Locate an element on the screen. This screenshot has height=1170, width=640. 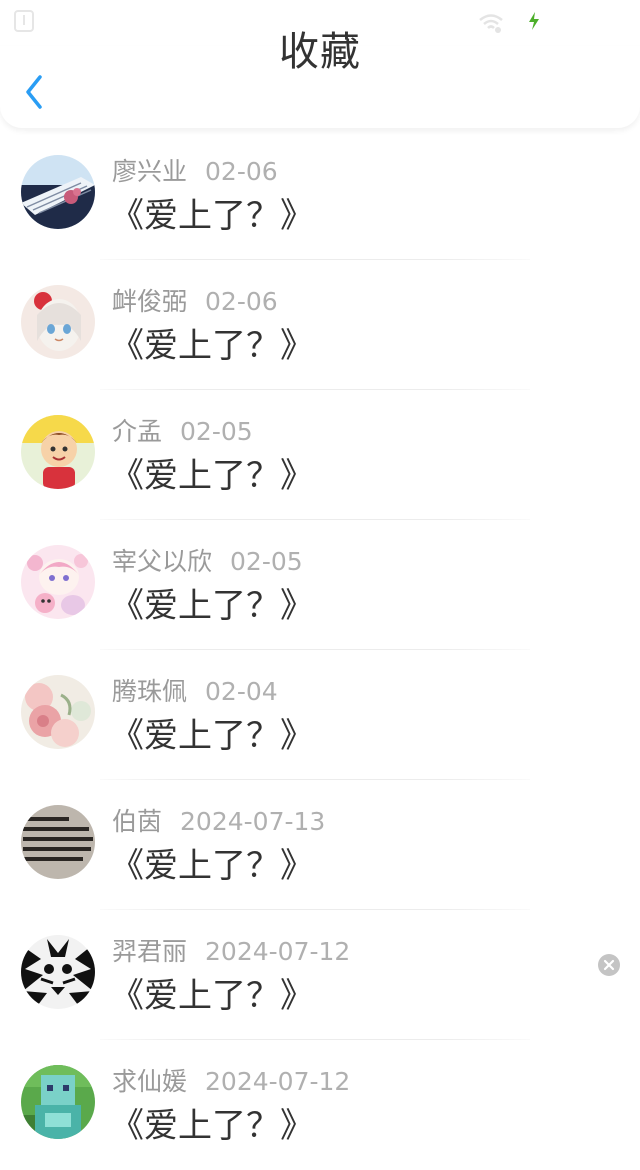
item-meta: 宰父以欣 02-05 is located at coordinates (207, 559).